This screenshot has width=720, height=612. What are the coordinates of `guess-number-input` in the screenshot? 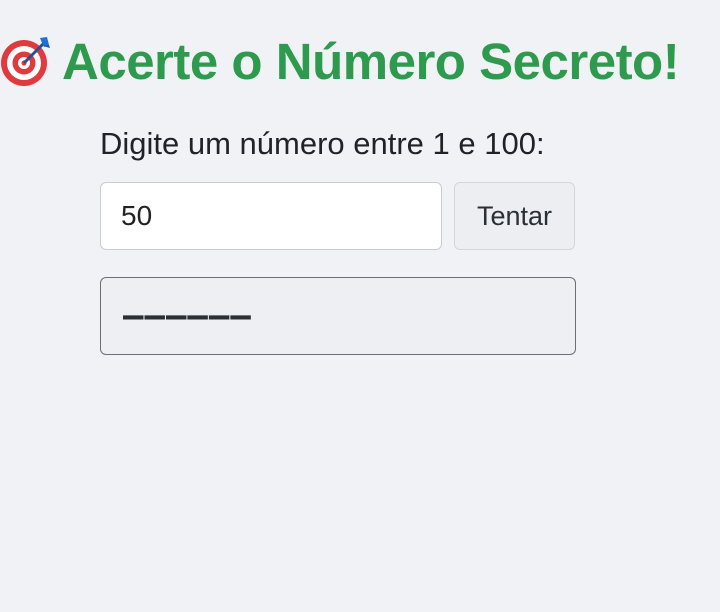 It's located at (271, 216).